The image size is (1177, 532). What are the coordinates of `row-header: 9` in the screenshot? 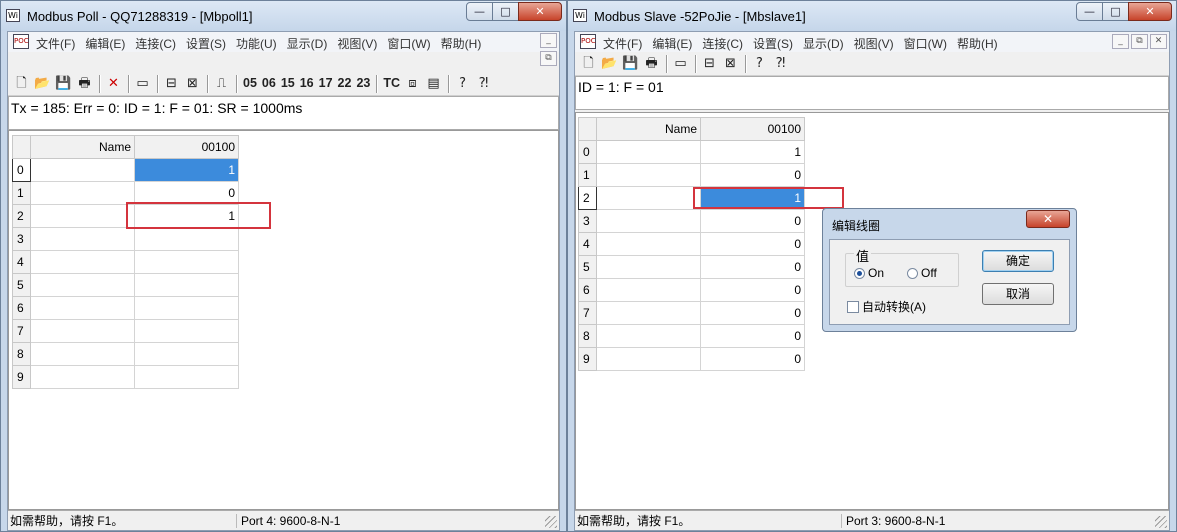 It's located at (587, 359).